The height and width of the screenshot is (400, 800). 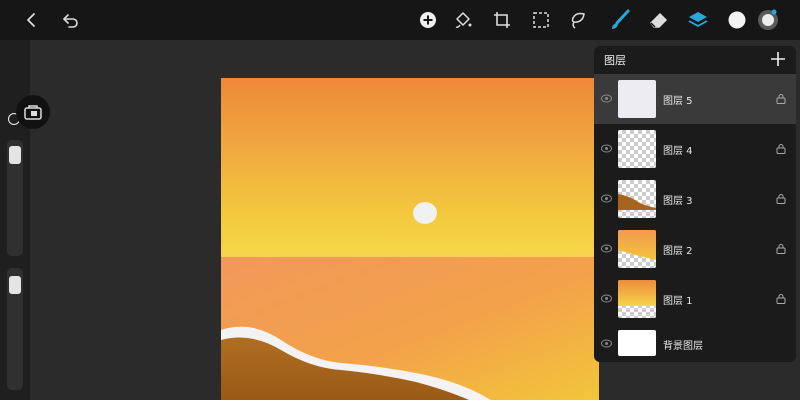 I want to click on modify-icon, so click(x=33, y=112).